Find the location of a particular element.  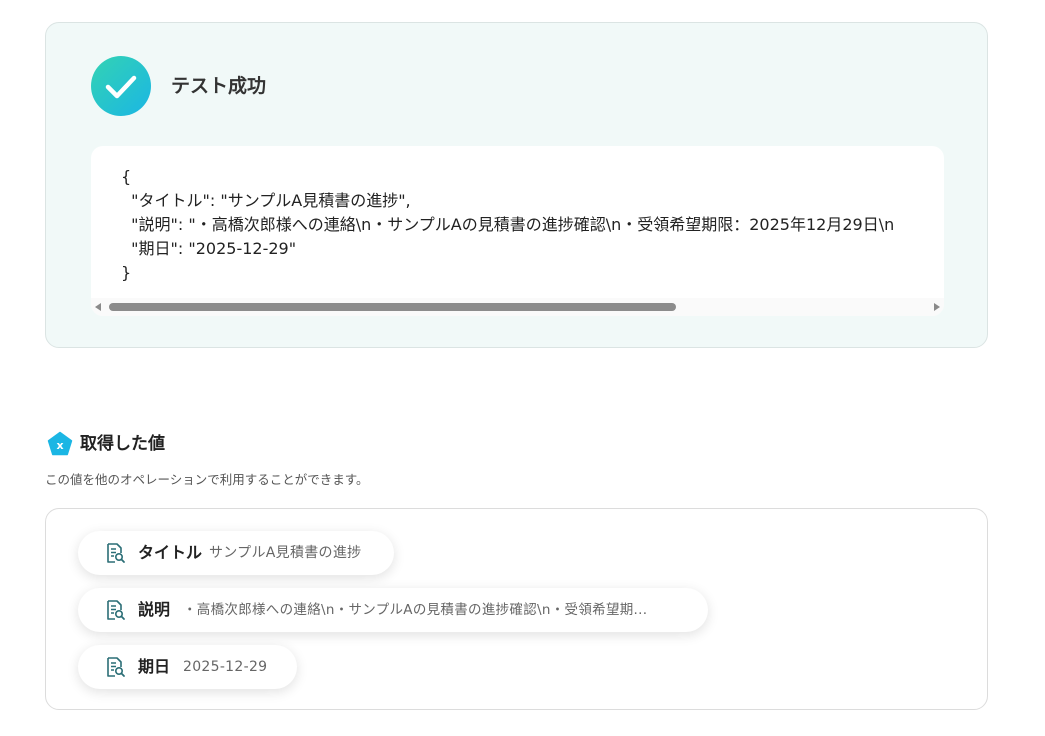

value-chip-title: タイトル サンプルA見積書の進捗 is located at coordinates (236, 553).